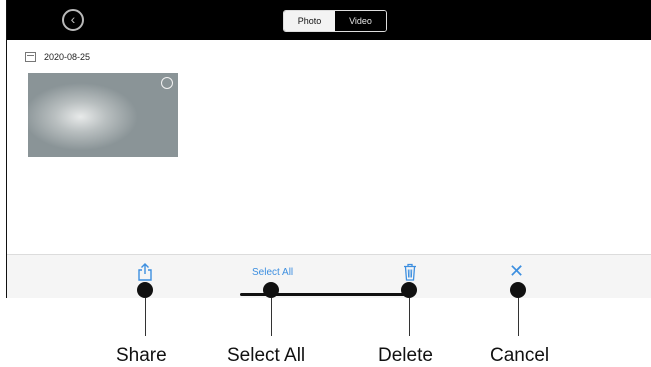 Image resolution: width=651 pixels, height=367 pixels. What do you see at coordinates (405, 355) in the screenshot?
I see `callout-label-delete: Delete` at bounding box center [405, 355].